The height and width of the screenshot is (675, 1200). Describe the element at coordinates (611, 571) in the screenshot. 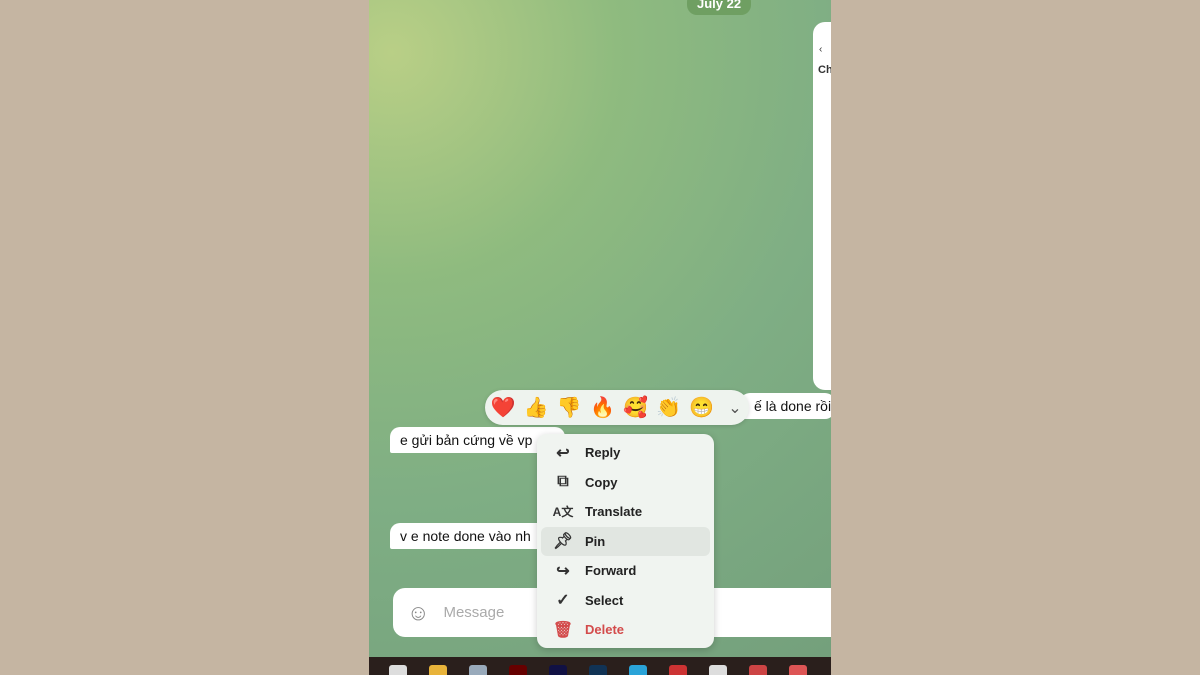

I see `menu-label: Forward` at that location.